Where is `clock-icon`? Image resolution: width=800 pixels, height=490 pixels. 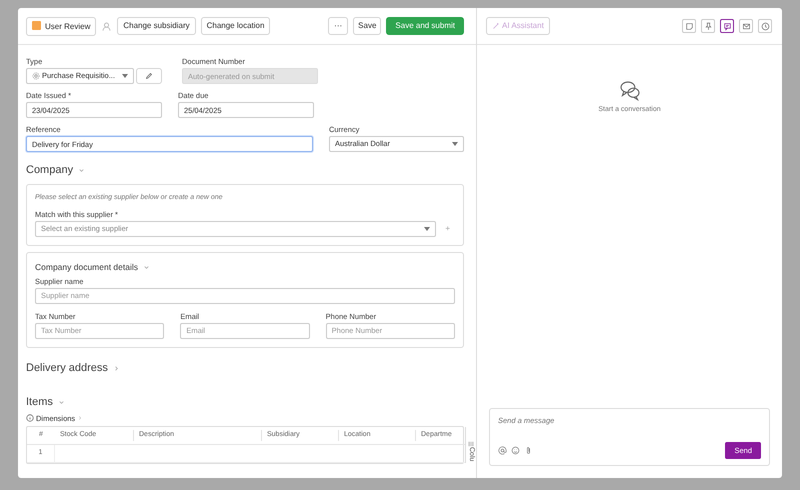
clock-icon is located at coordinates (765, 26).